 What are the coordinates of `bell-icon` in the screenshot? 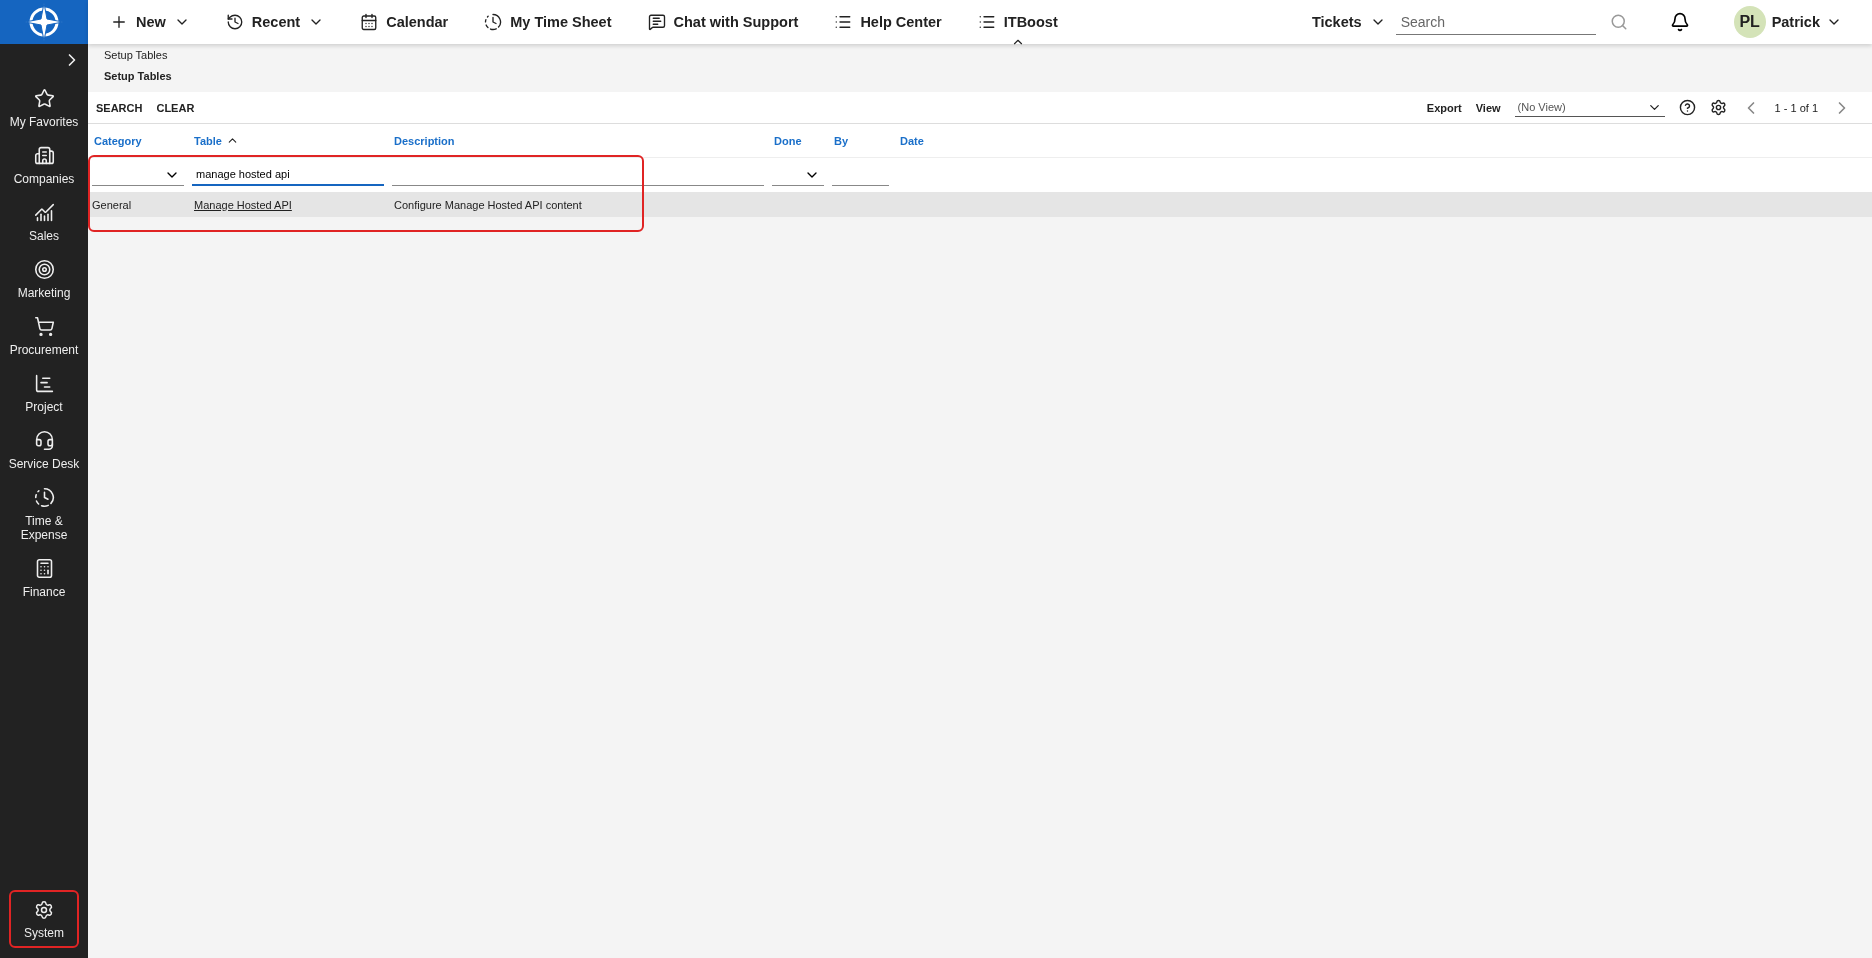 It's located at (1679, 22).